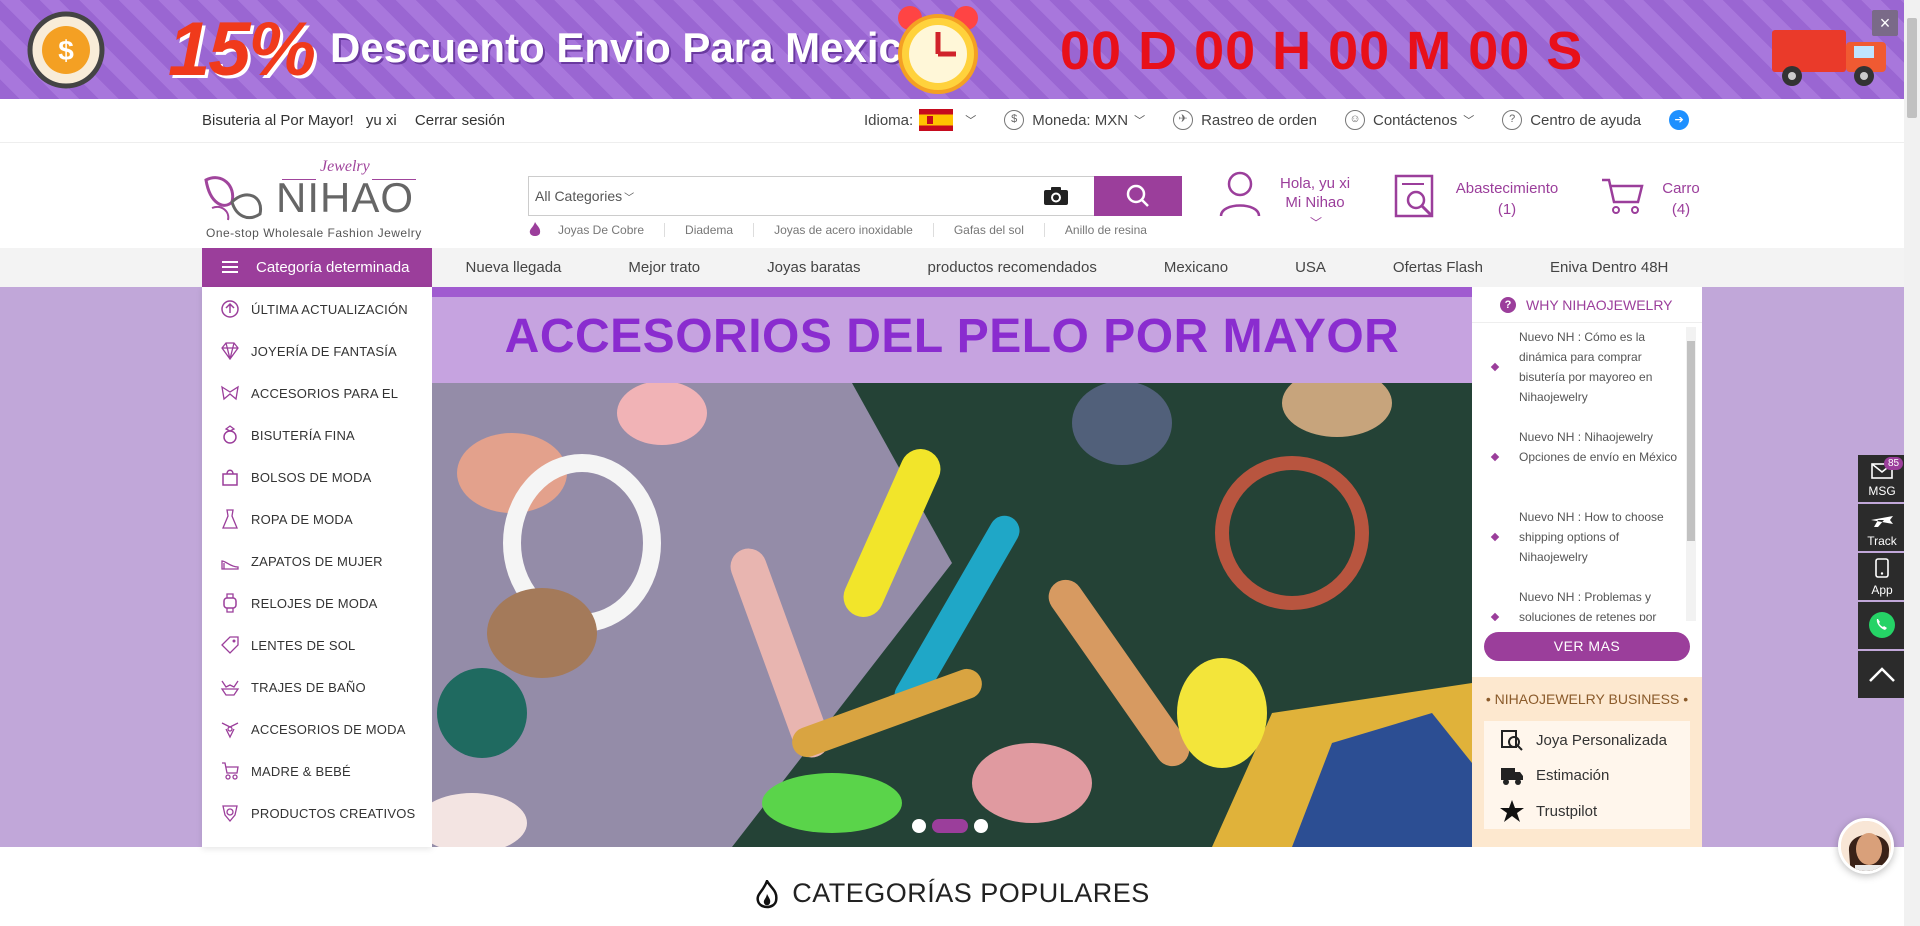 This screenshot has width=1920, height=926. I want to click on search-button, so click(1138, 196).